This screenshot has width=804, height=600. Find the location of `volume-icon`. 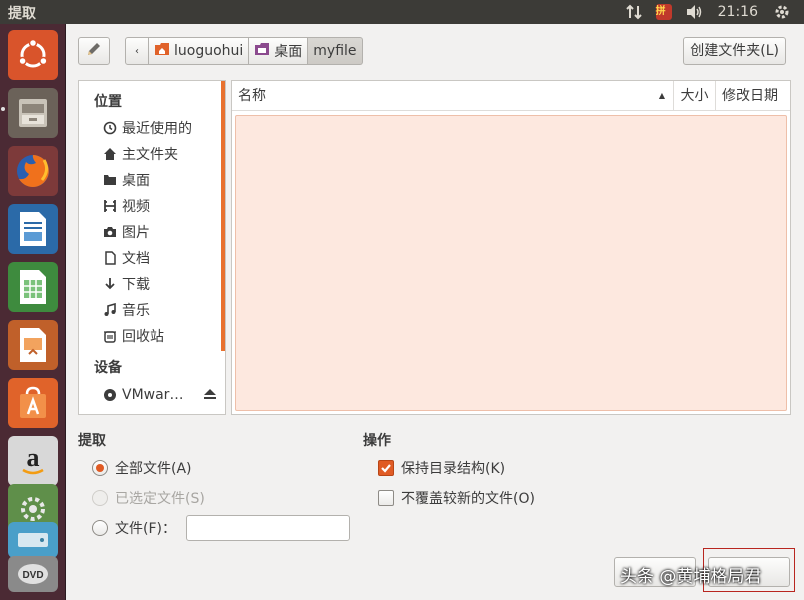

volume-icon is located at coordinates (695, 12).